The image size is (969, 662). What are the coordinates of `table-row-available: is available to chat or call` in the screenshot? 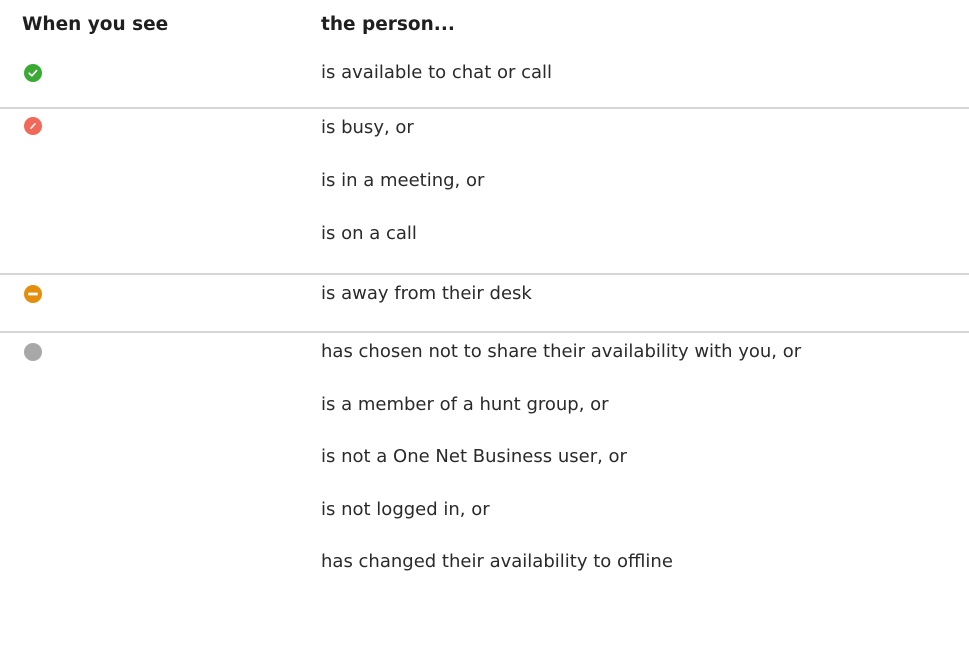 It's located at (484, 82).